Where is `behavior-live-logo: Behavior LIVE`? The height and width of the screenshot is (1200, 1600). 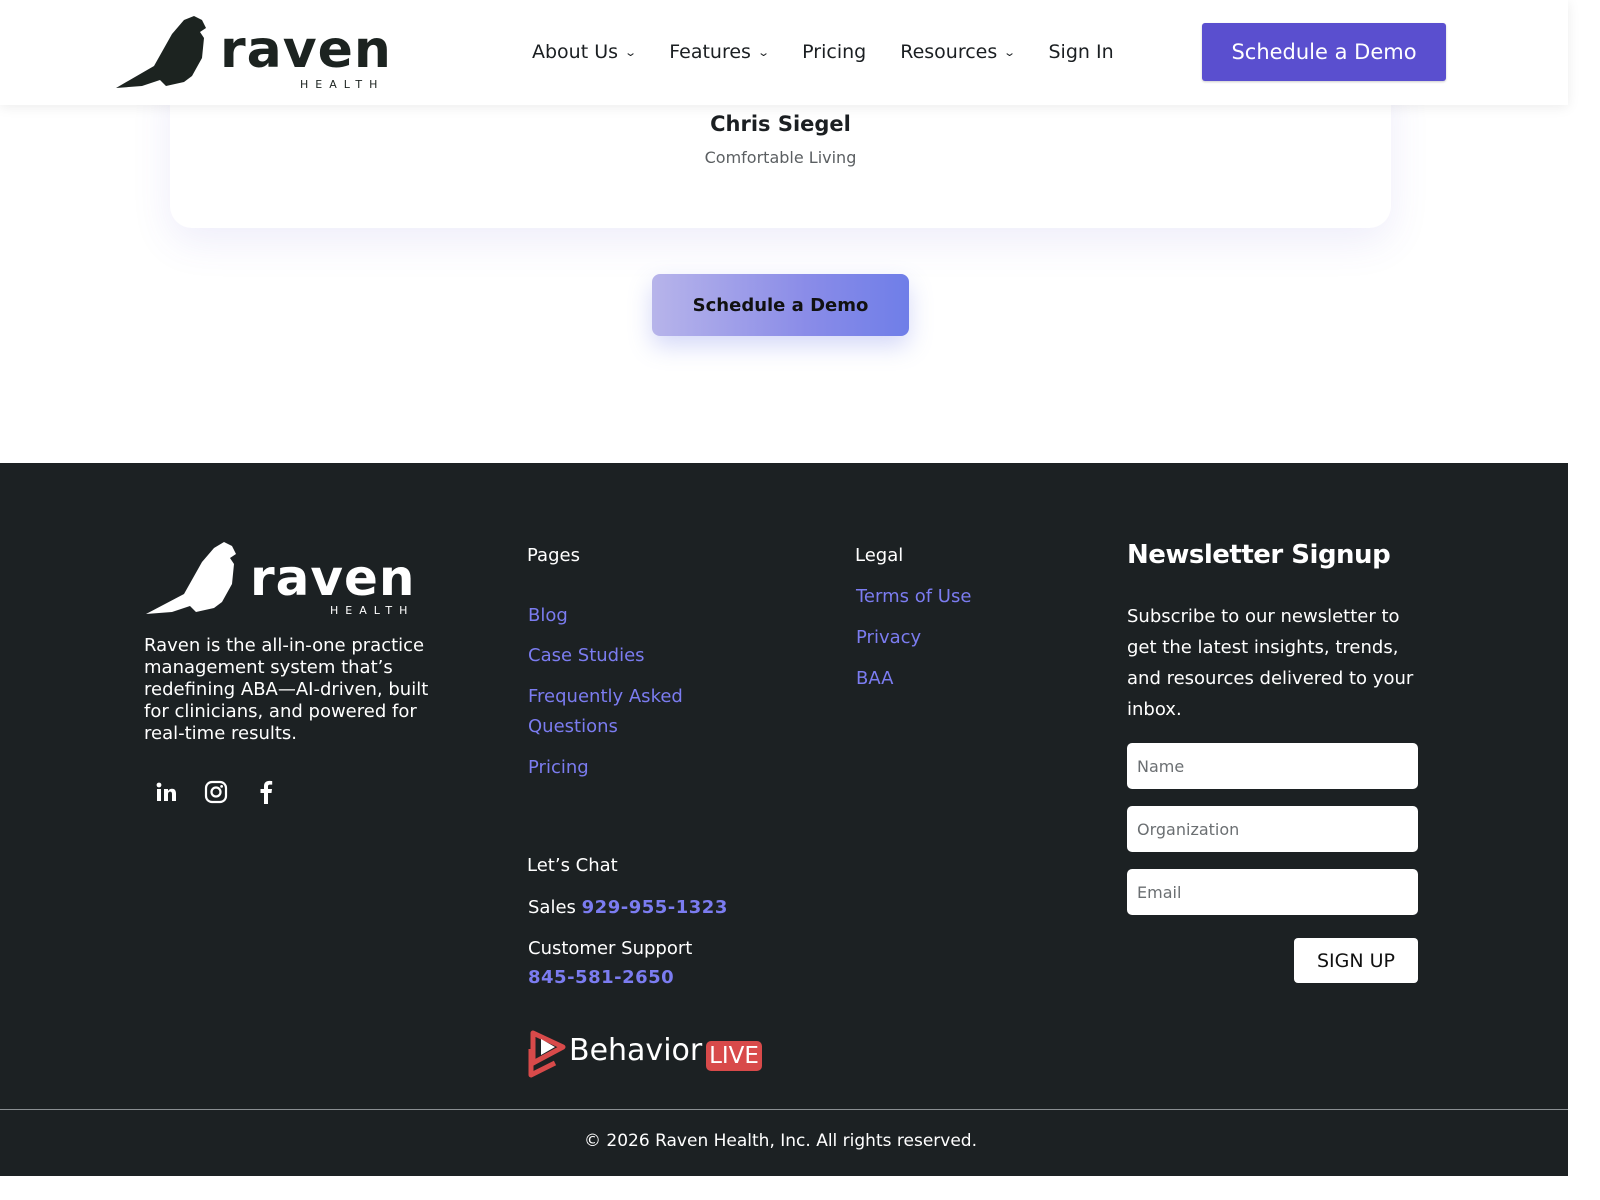
behavior-live-logo: Behavior LIVE is located at coordinates (647, 1053).